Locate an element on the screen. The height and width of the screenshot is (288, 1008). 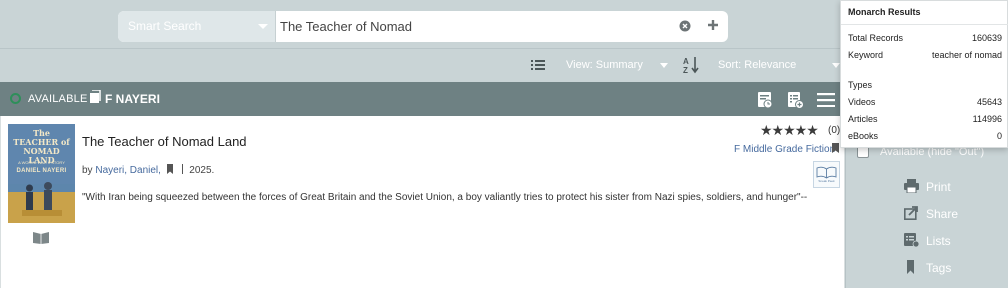
byline-divider is located at coordinates (182, 169).